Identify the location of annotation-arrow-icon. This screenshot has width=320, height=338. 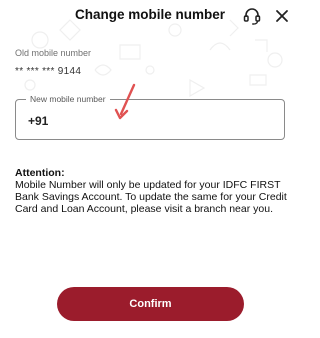
(125, 101).